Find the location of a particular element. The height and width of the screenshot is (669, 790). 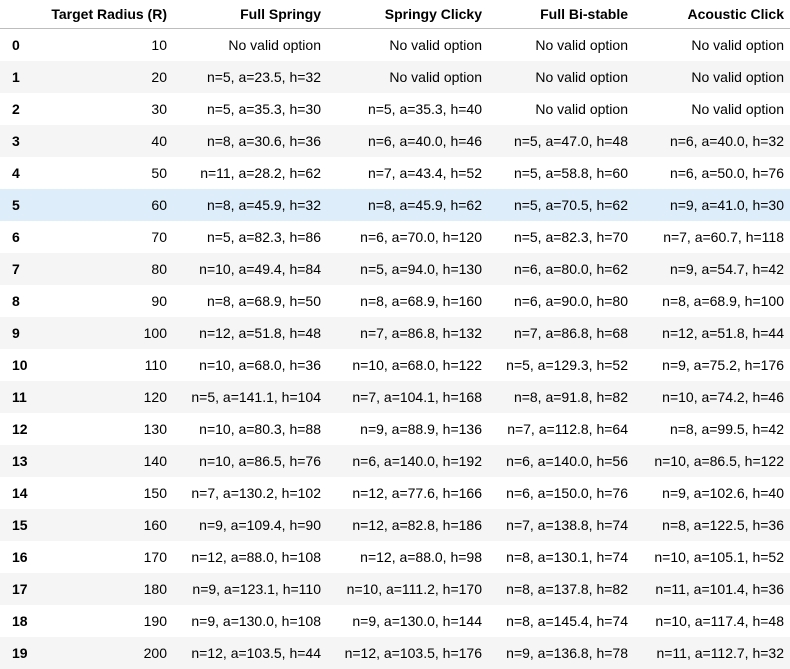

cell-full-bistable: n=6, a=150.0, h=76 is located at coordinates (561, 493).